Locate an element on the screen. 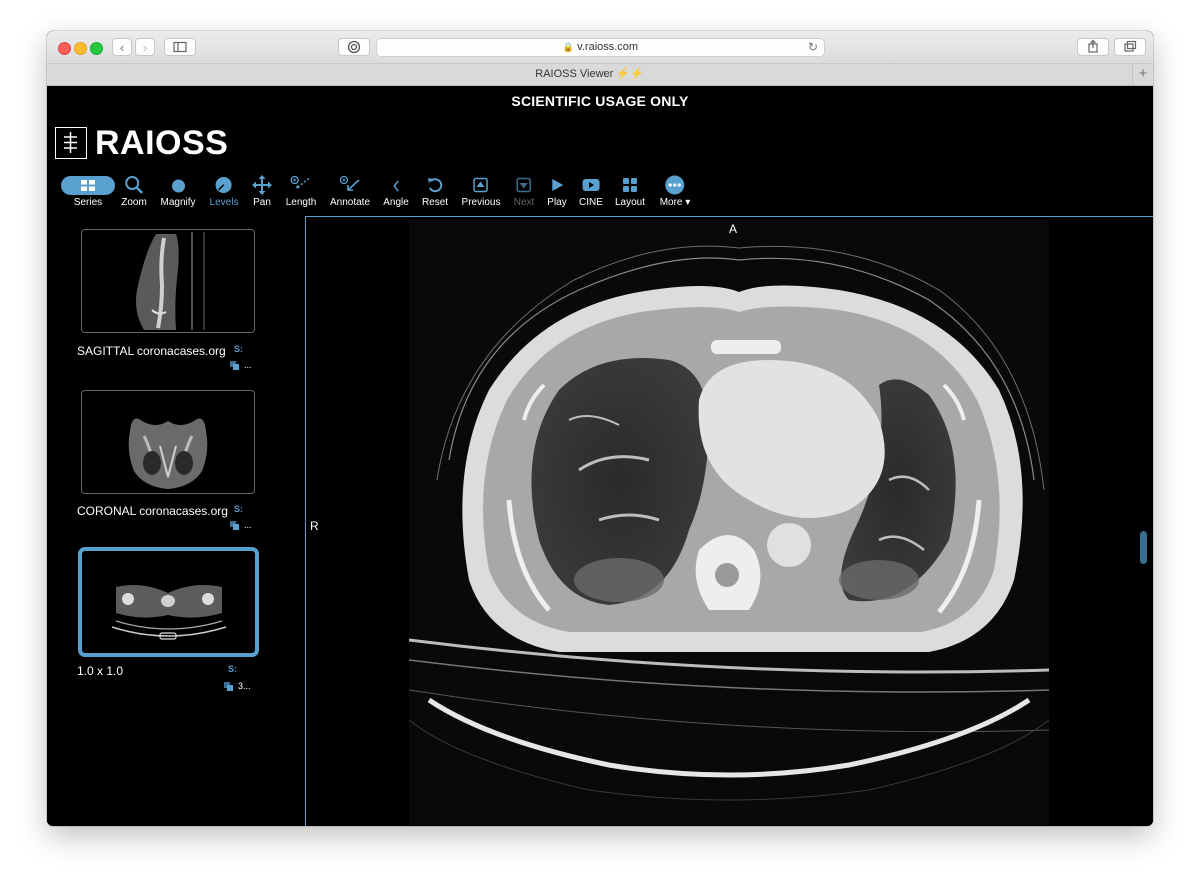 The width and height of the screenshot is (1200, 888). address-bar: 🔒 v.raioss.com ↻ is located at coordinates (600, 47).